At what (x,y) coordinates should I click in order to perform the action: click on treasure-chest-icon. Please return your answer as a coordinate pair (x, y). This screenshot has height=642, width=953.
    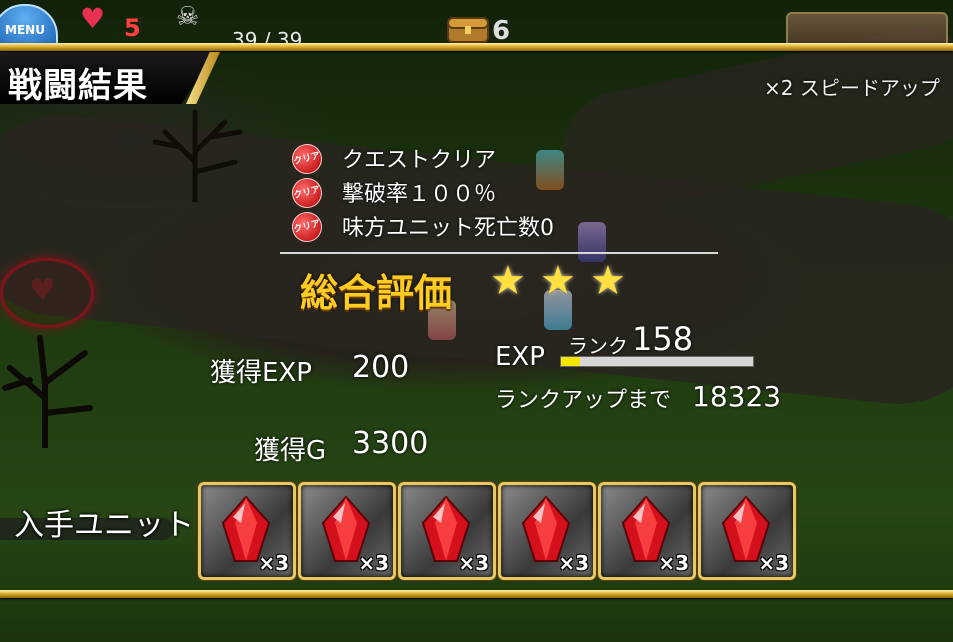
    Looking at the image, I should click on (468, 30).